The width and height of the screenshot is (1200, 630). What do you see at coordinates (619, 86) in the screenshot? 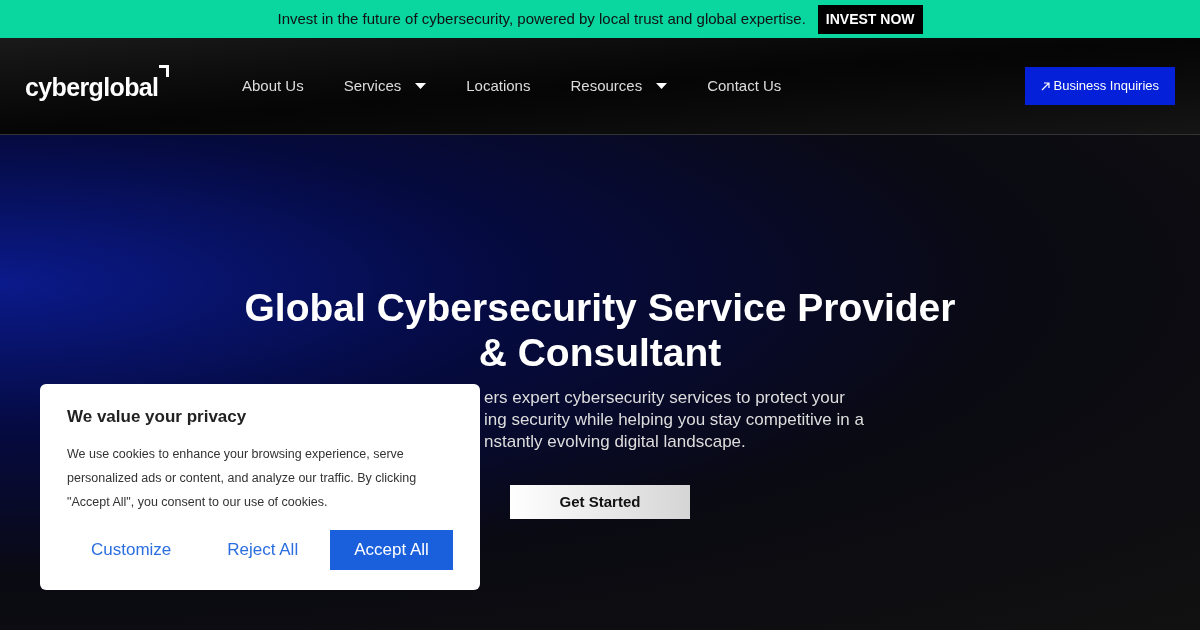
I see `nav-link: Resources` at bounding box center [619, 86].